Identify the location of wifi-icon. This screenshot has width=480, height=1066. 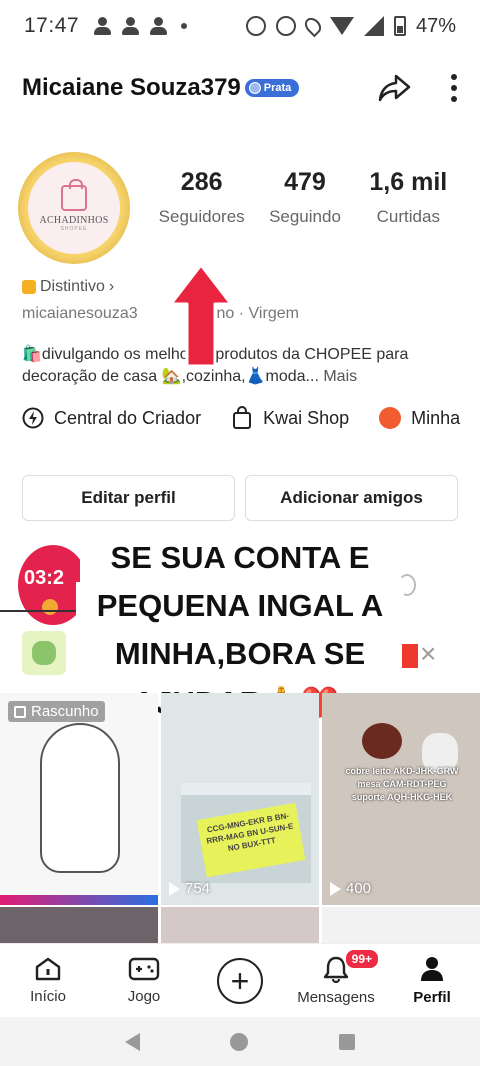
(341, 26).